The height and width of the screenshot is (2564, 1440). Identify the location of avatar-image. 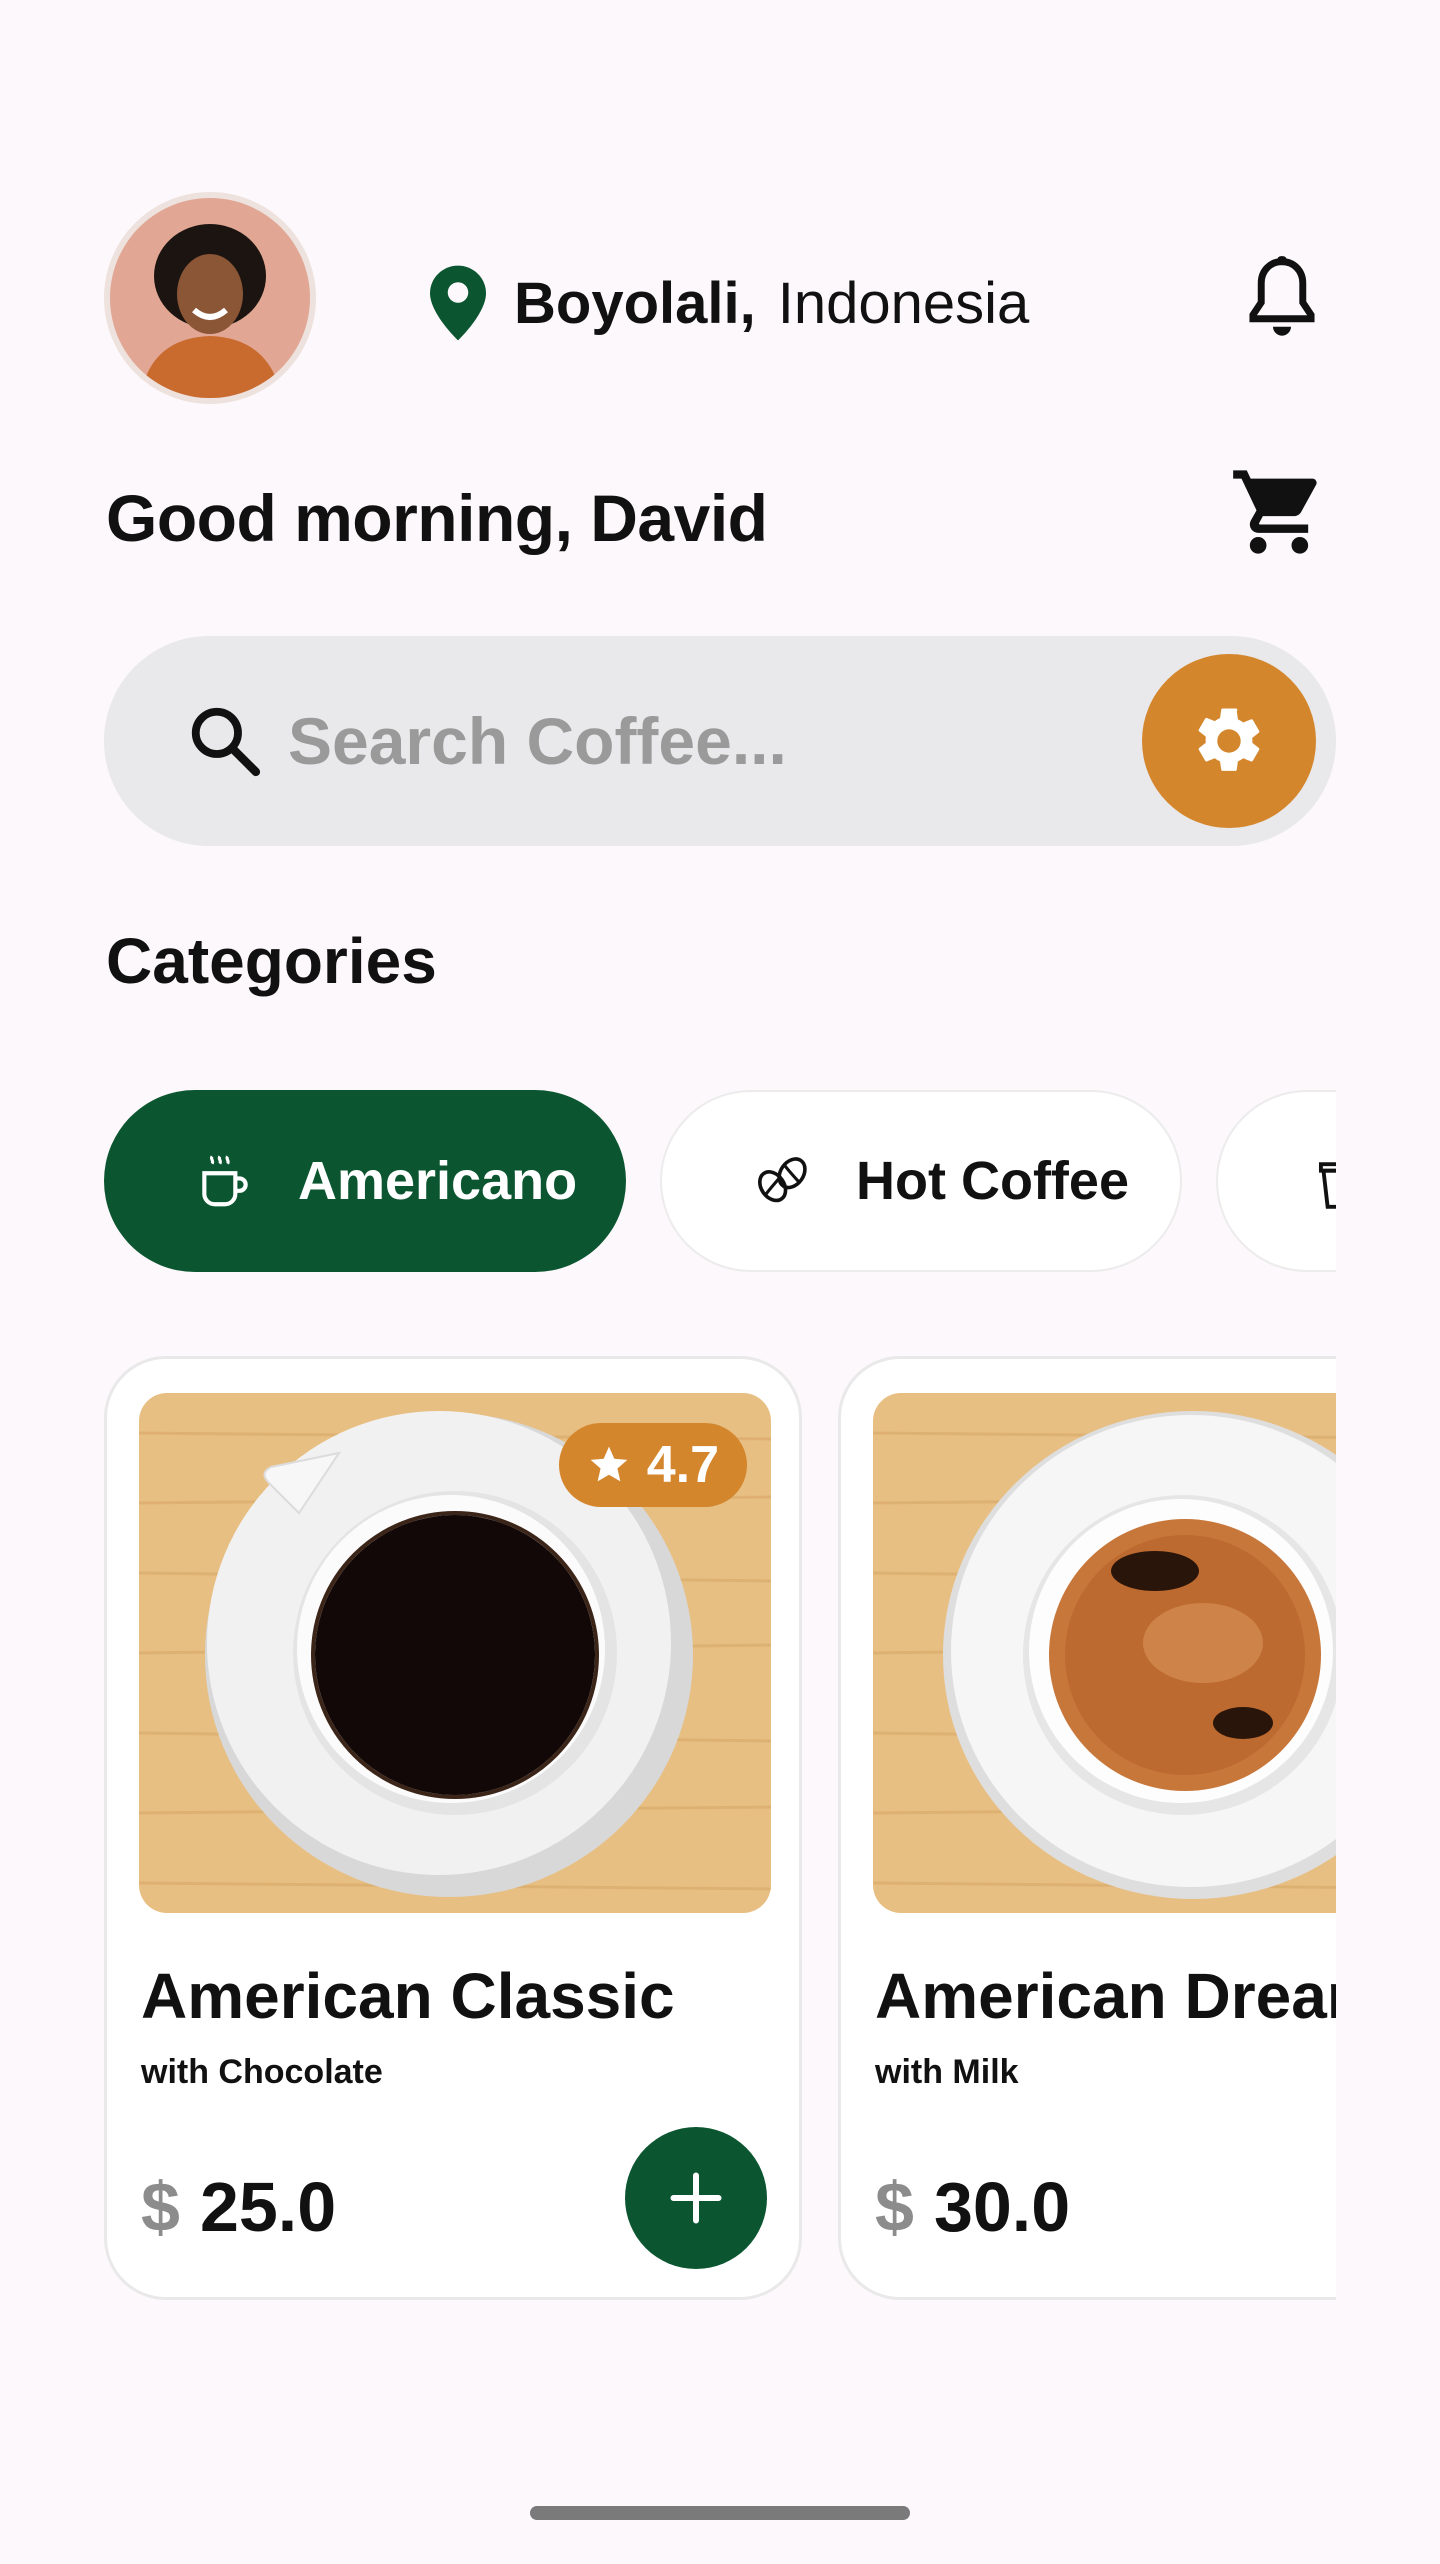
(210, 298).